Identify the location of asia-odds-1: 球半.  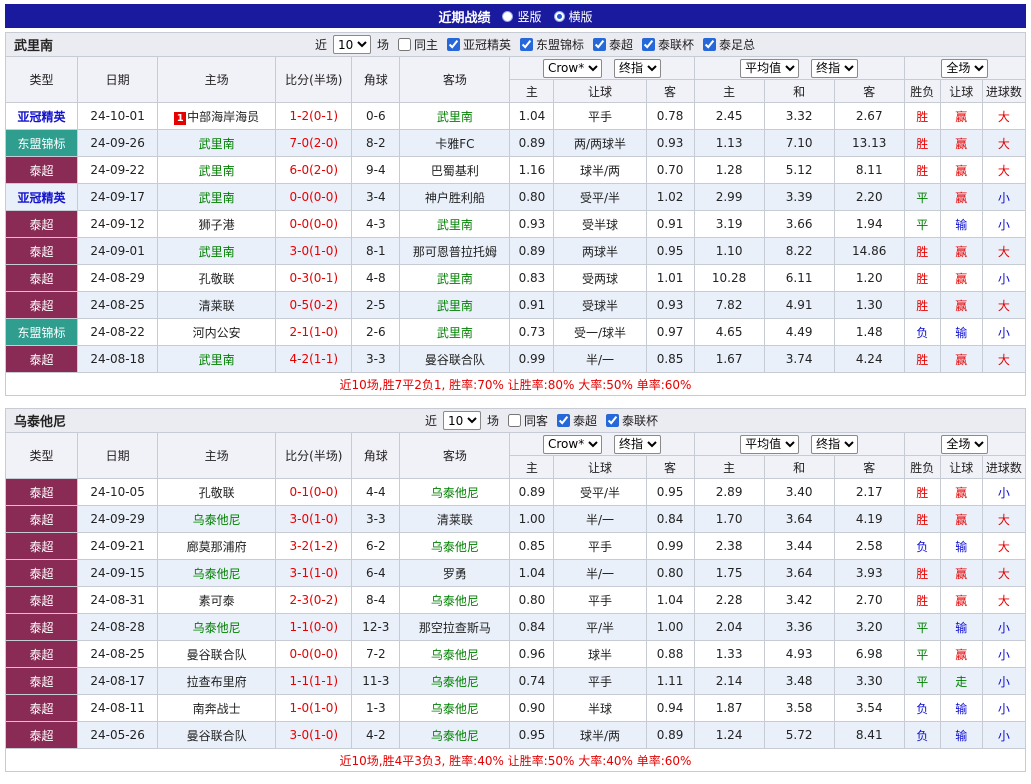
(600, 654).